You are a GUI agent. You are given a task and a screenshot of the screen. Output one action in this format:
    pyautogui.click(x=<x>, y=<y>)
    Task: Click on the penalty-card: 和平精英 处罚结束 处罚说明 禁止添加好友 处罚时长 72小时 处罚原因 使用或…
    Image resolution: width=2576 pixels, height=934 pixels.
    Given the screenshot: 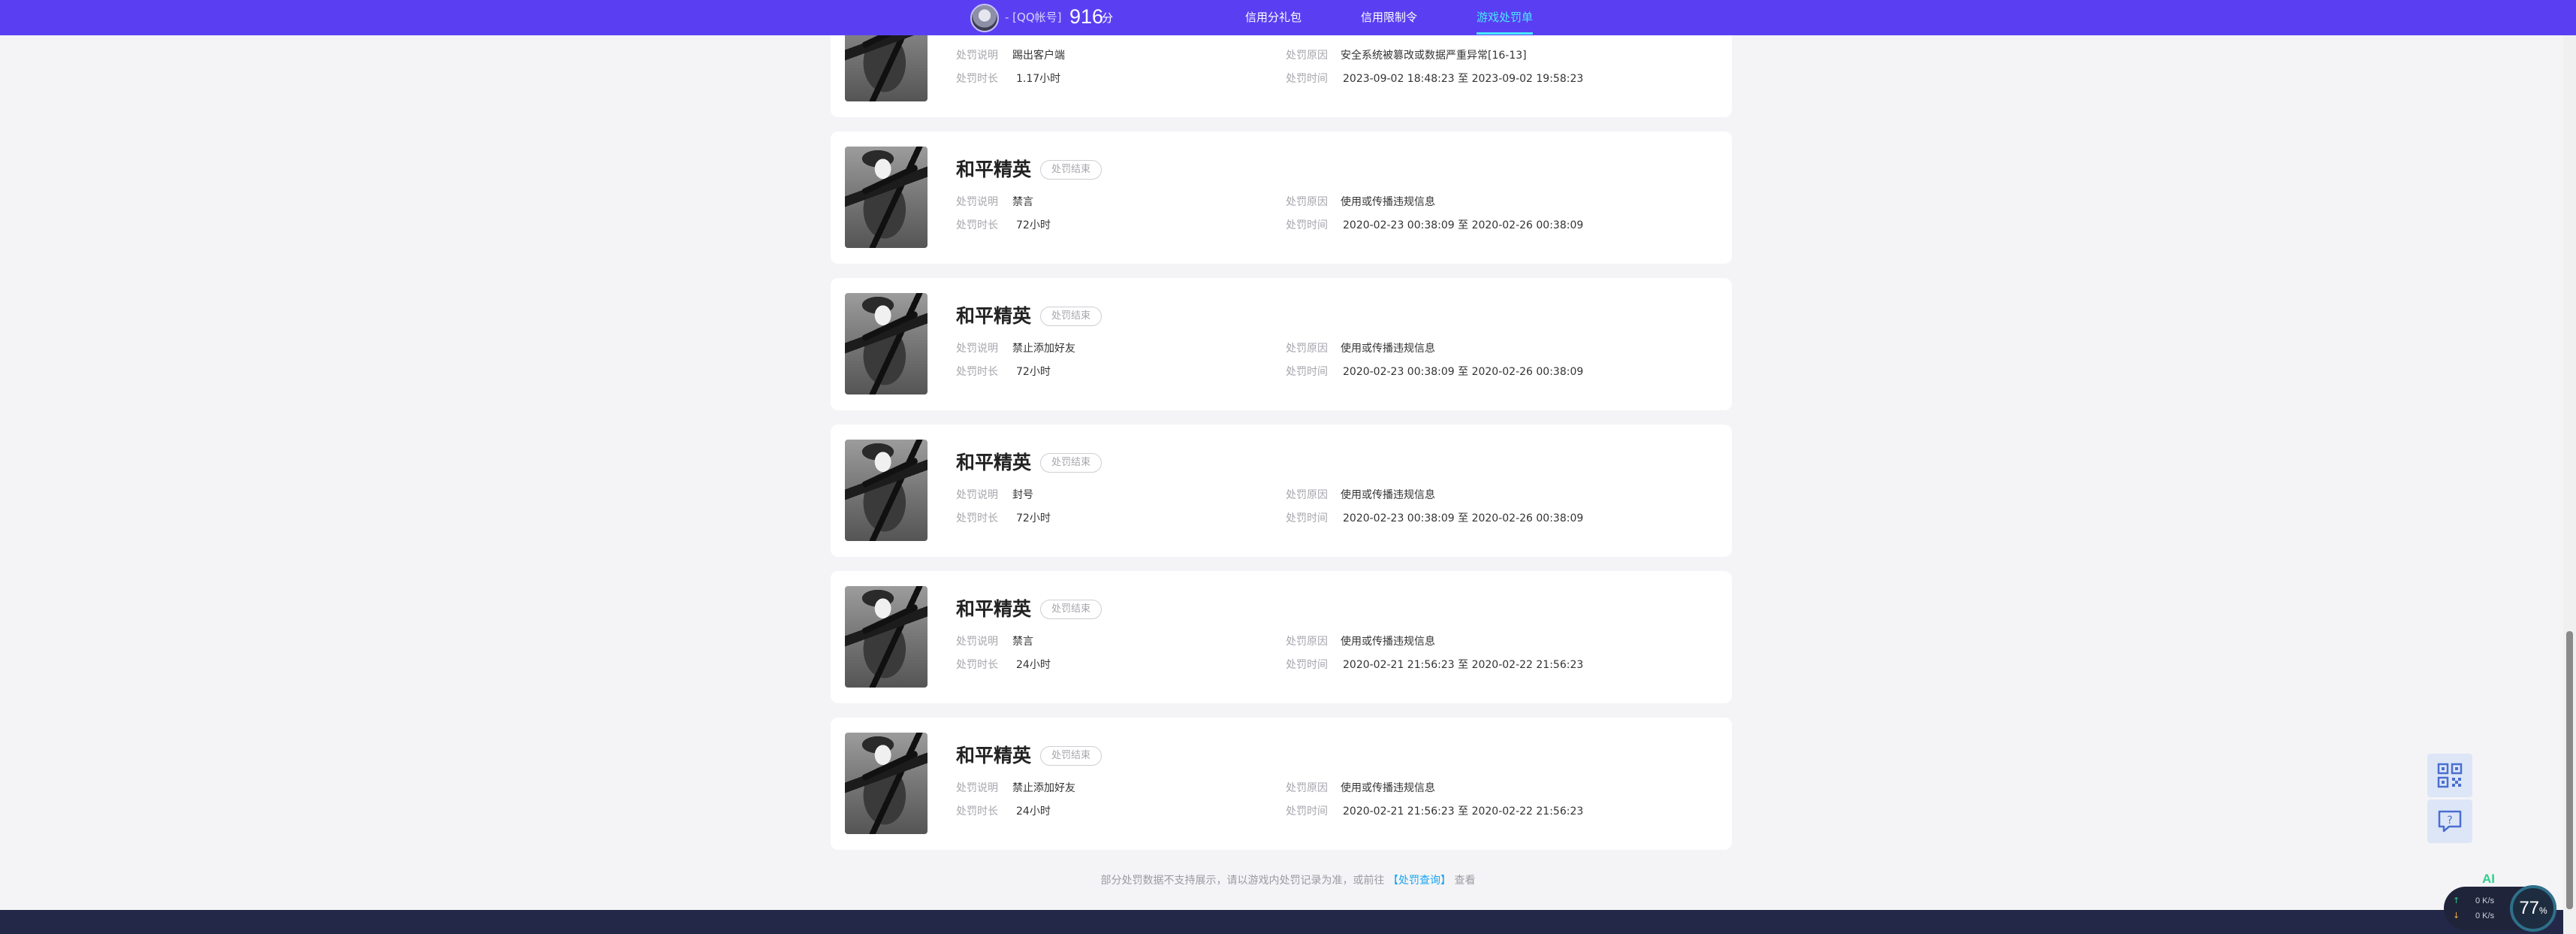 What is the action you would take?
    pyautogui.click(x=1281, y=344)
    